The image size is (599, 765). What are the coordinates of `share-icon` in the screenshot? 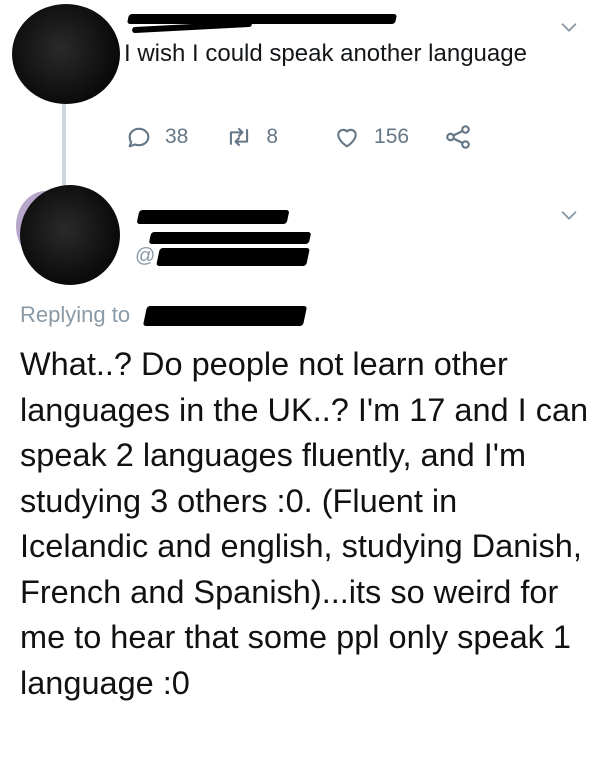 It's located at (458, 137).